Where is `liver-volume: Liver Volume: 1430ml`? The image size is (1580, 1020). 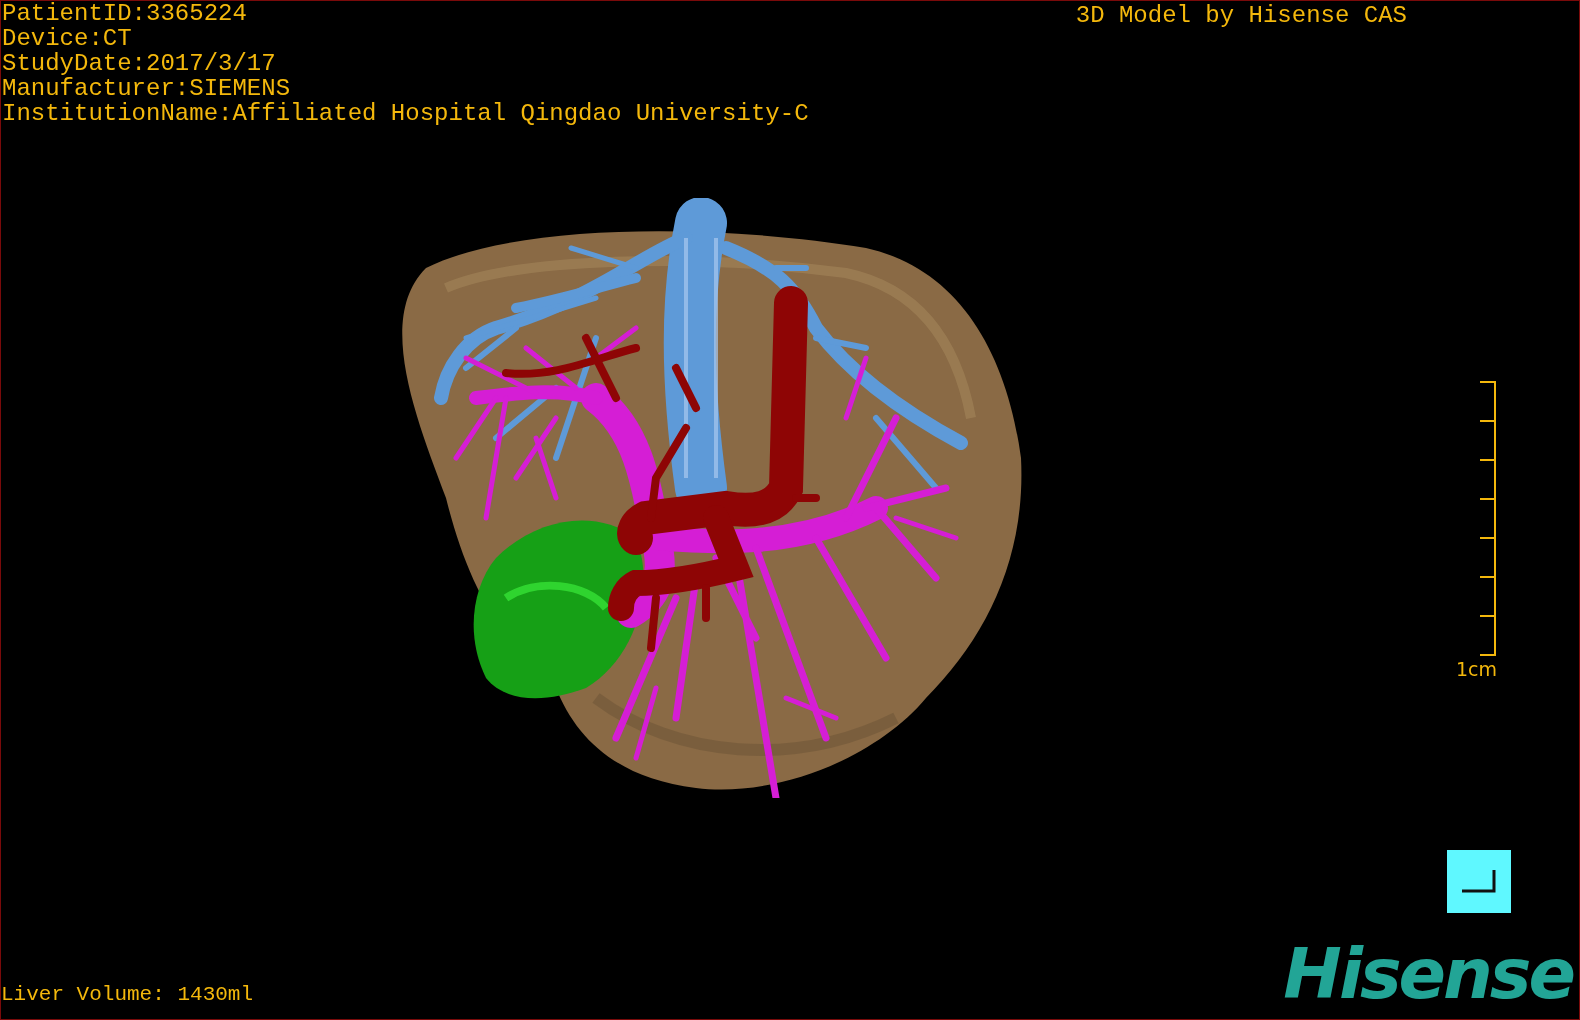 liver-volume: Liver Volume: 1430ml is located at coordinates (127, 995).